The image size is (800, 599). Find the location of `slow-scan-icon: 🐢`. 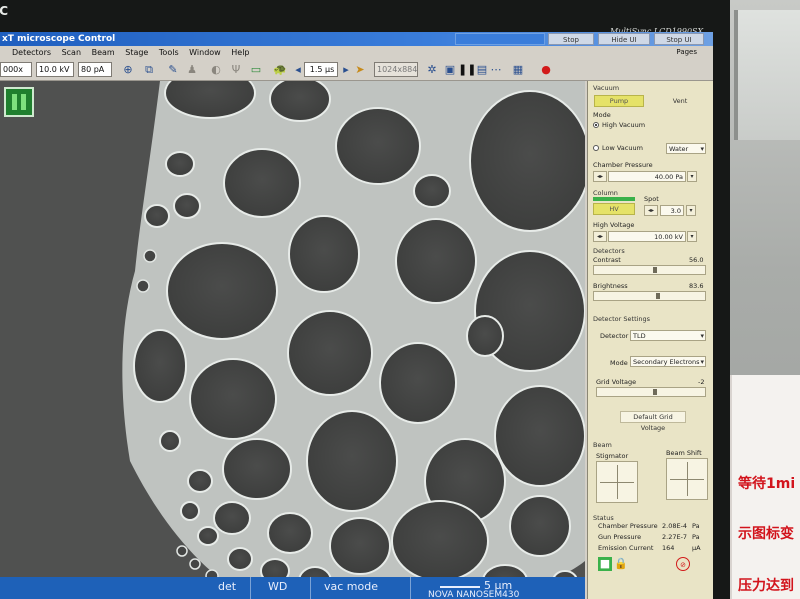

slow-scan-icon: 🐢 is located at coordinates (280, 69).